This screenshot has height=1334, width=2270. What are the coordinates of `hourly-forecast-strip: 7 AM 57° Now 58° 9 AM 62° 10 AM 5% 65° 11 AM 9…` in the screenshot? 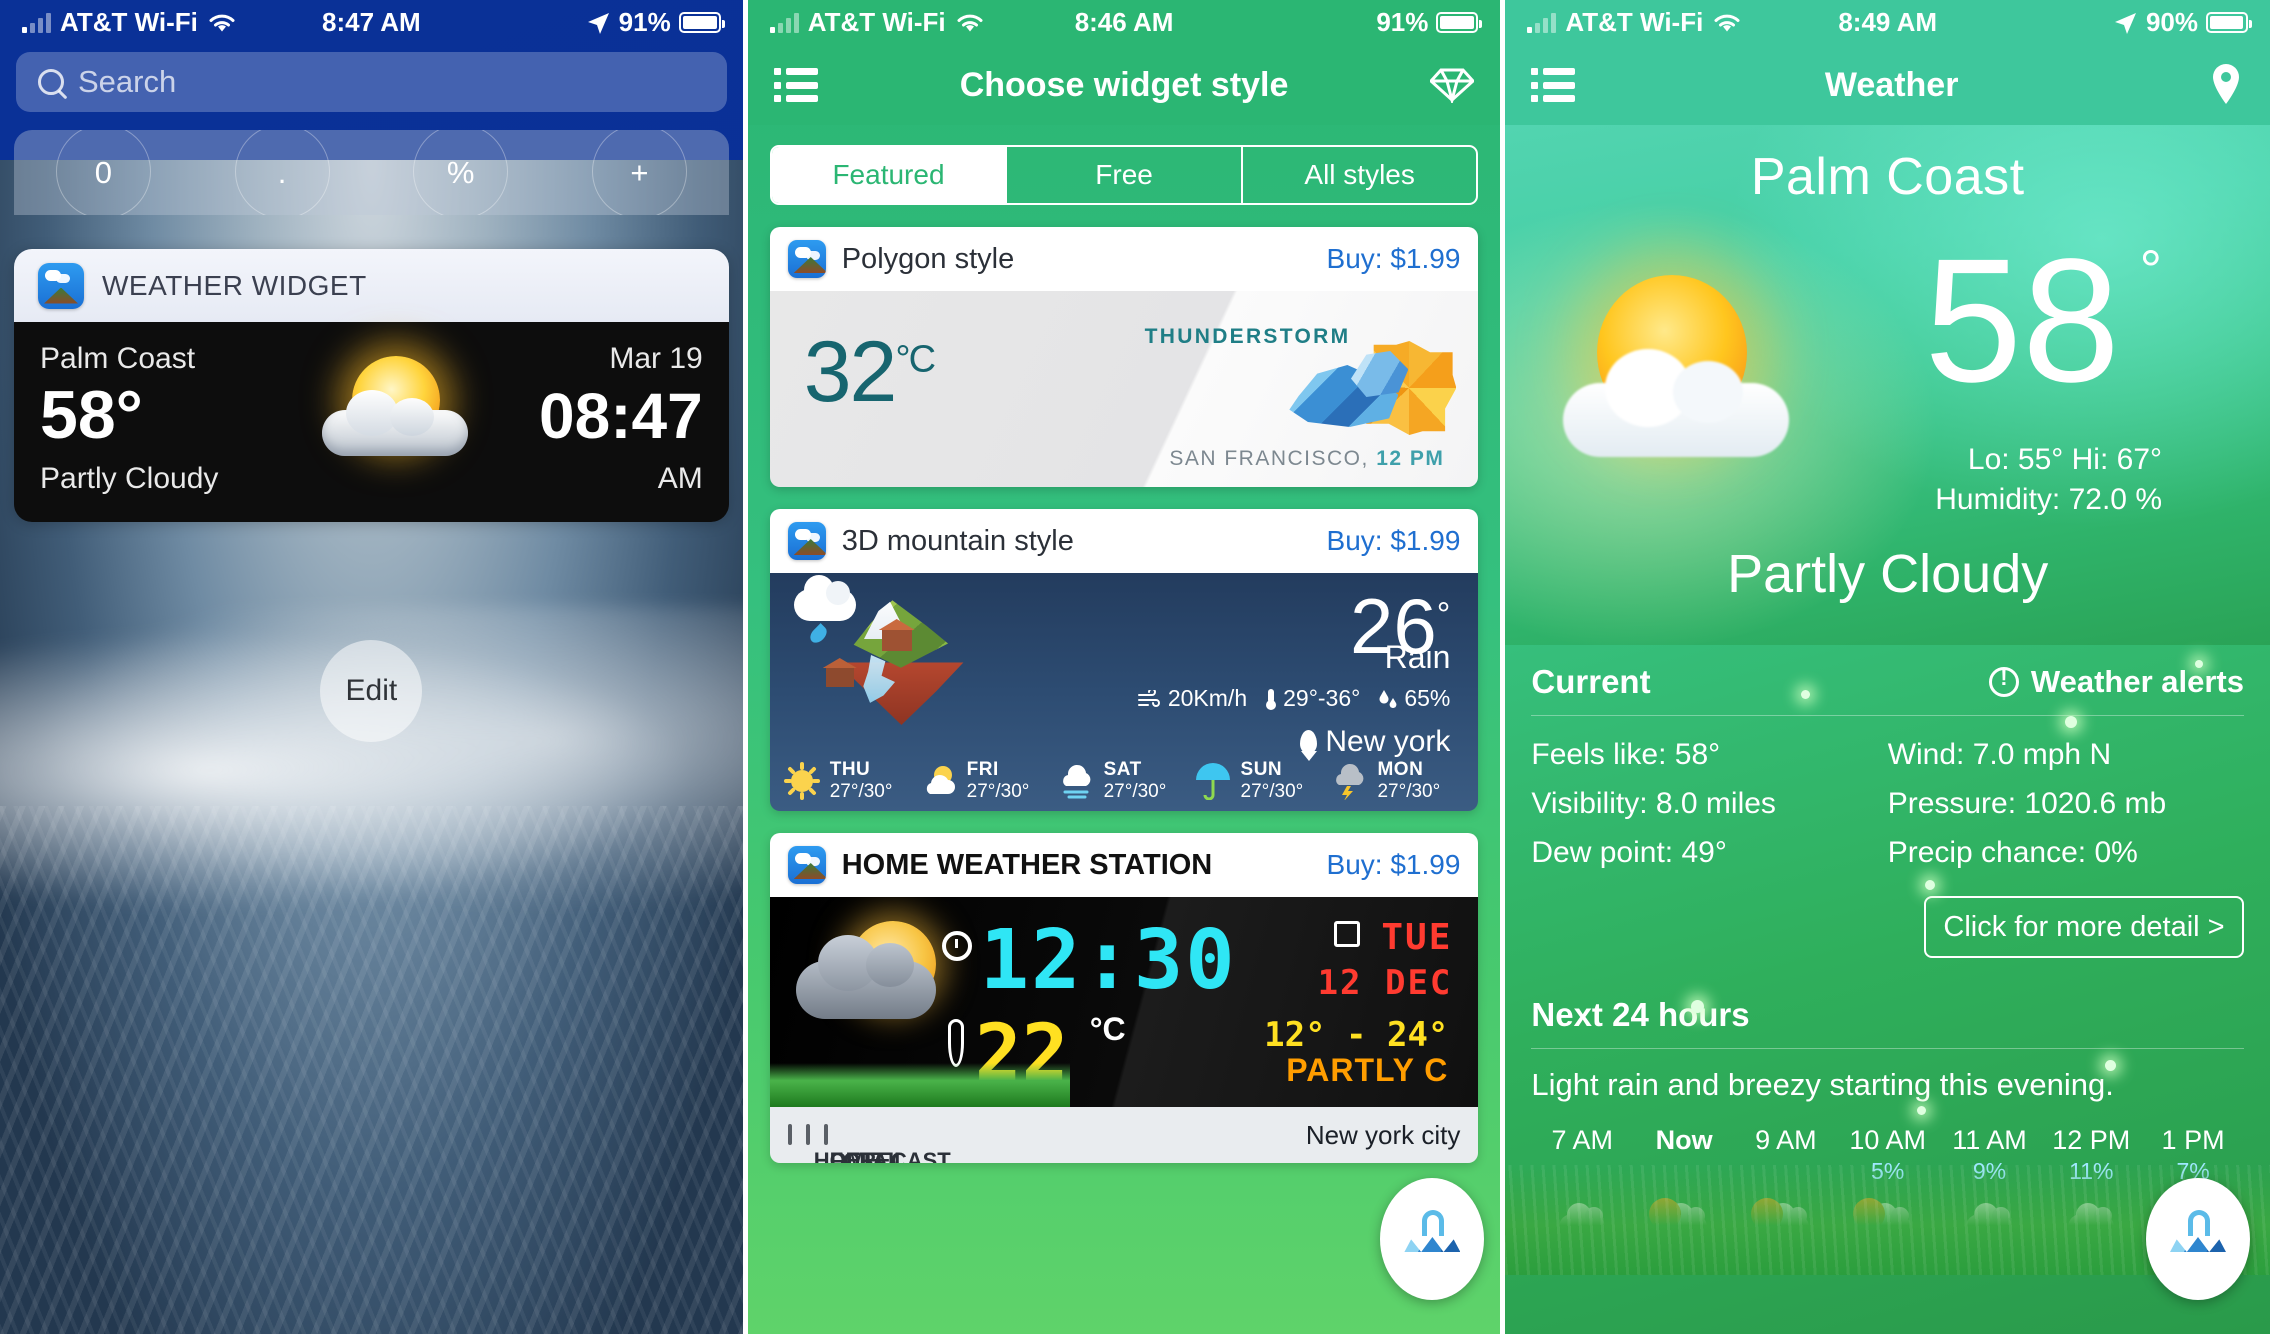 It's located at (1887, 1200).